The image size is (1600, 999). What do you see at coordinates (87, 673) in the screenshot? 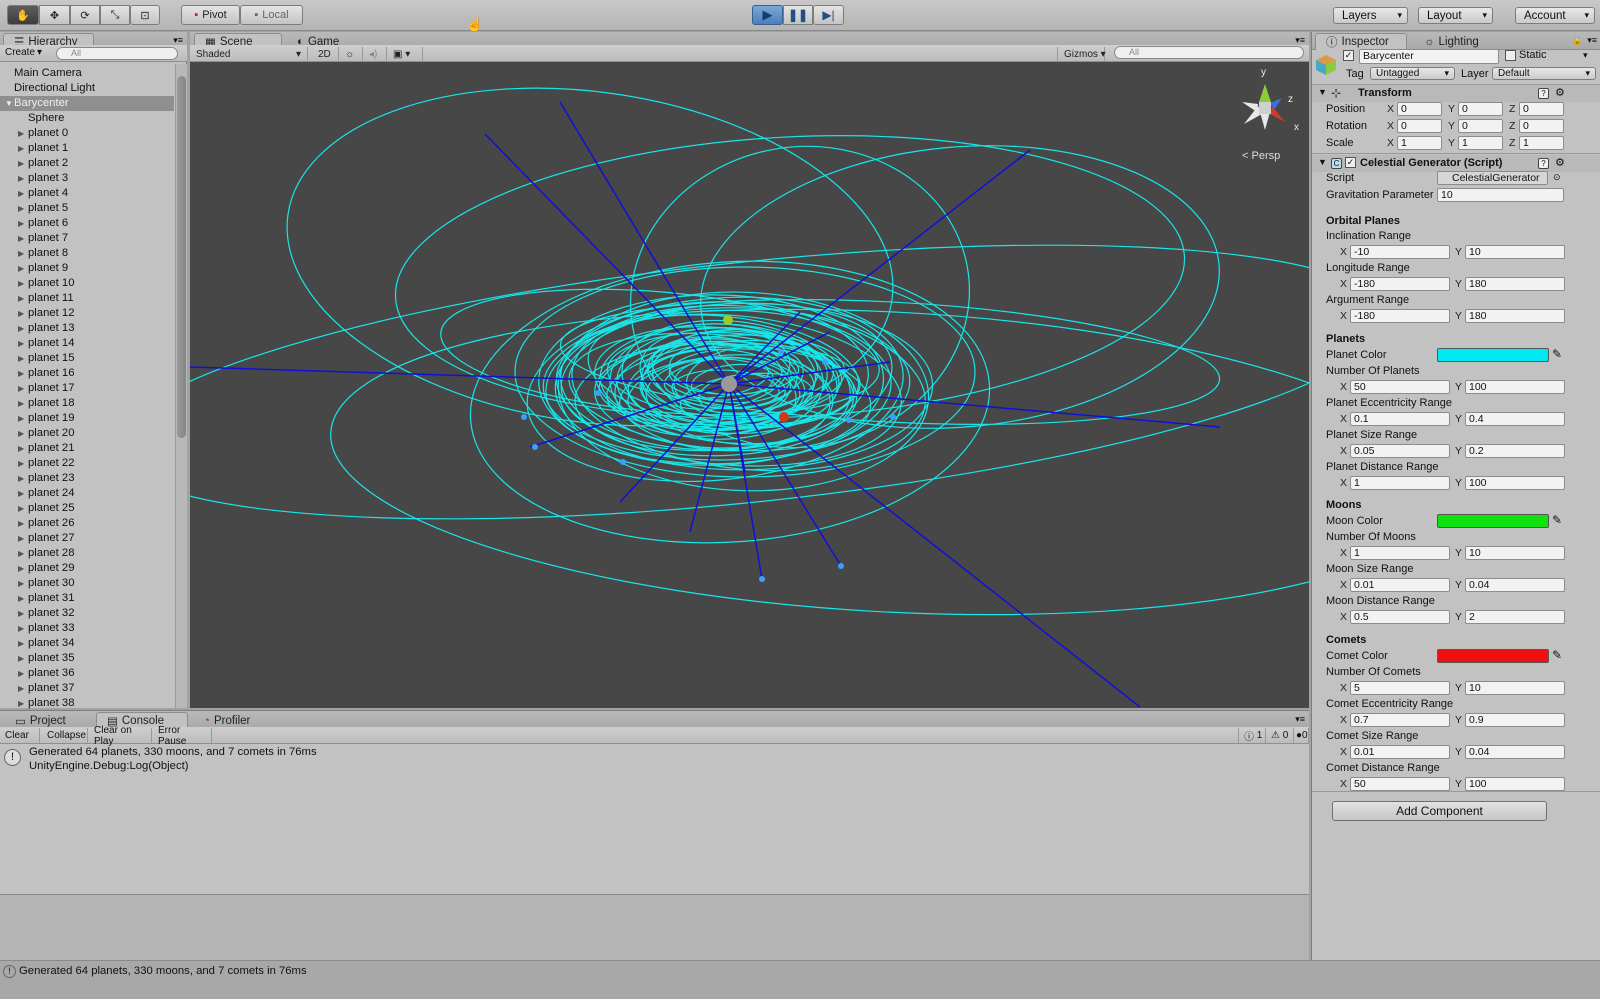
I see `hierarchy-item: ▶ planet 36` at bounding box center [87, 673].